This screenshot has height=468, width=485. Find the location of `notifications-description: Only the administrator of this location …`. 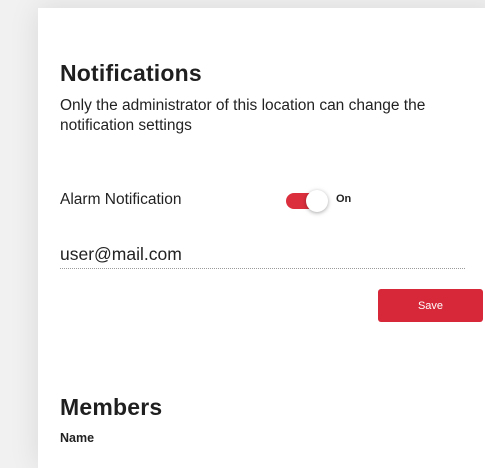

notifications-description: Only the administrator of this location … is located at coordinates (243, 115).